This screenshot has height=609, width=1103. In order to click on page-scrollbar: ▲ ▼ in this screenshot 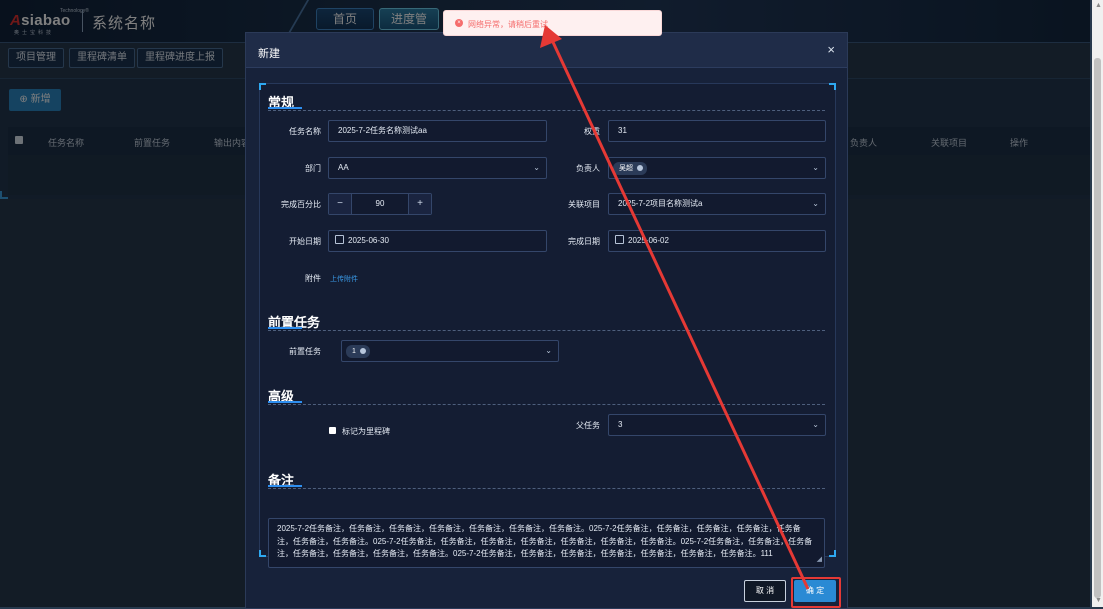, I will do `click(1097, 303)`.